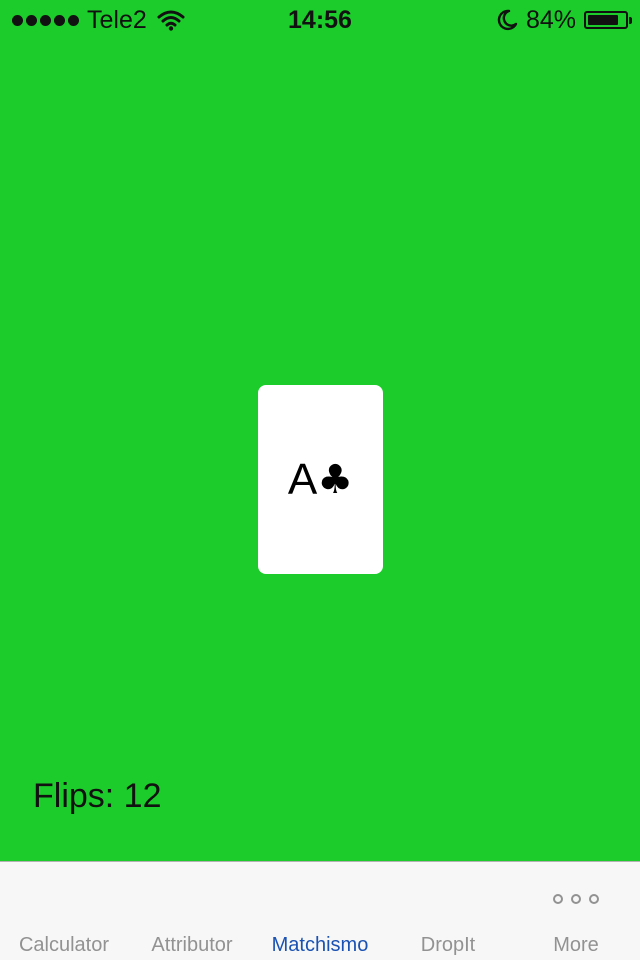 The width and height of the screenshot is (640, 960). What do you see at coordinates (507, 20) in the screenshot?
I see `moon-icon` at bounding box center [507, 20].